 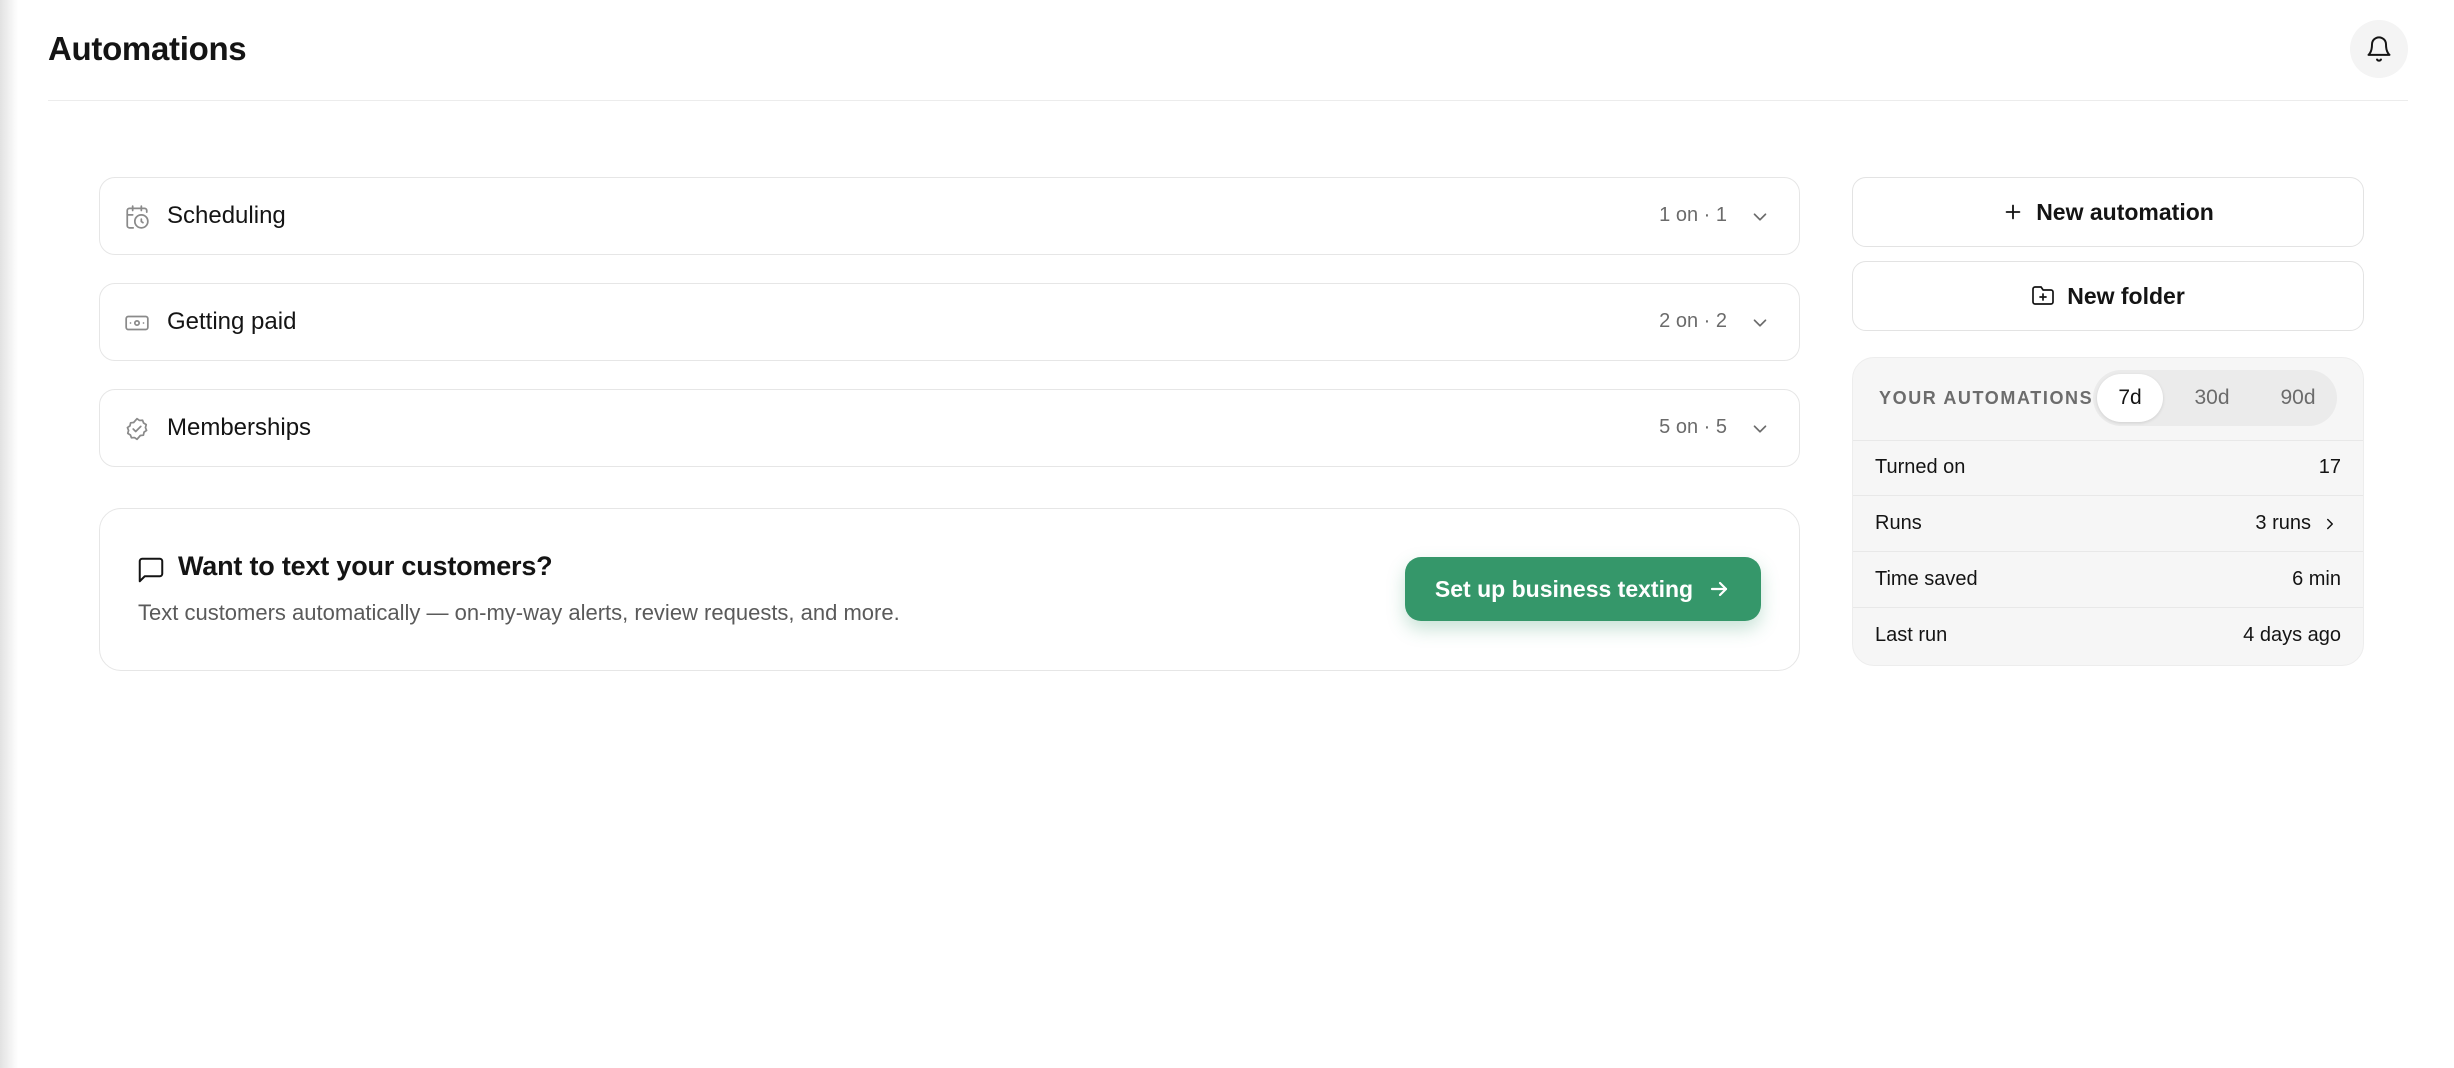 What do you see at coordinates (2316, 579) in the screenshot?
I see `stat-value: 6 min` at bounding box center [2316, 579].